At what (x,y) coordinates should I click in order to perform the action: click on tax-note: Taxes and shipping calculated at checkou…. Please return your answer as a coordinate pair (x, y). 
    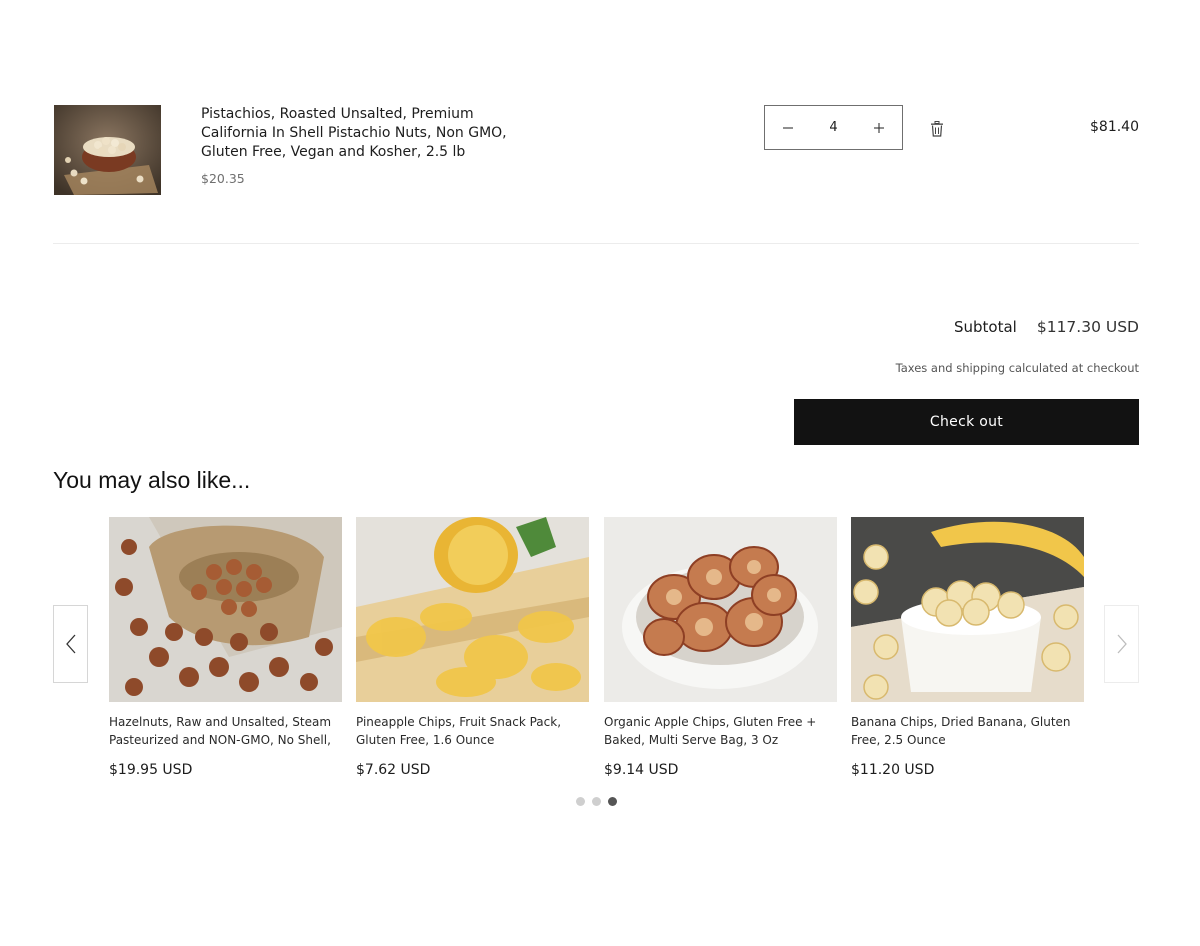
    Looking at the image, I should click on (1017, 368).